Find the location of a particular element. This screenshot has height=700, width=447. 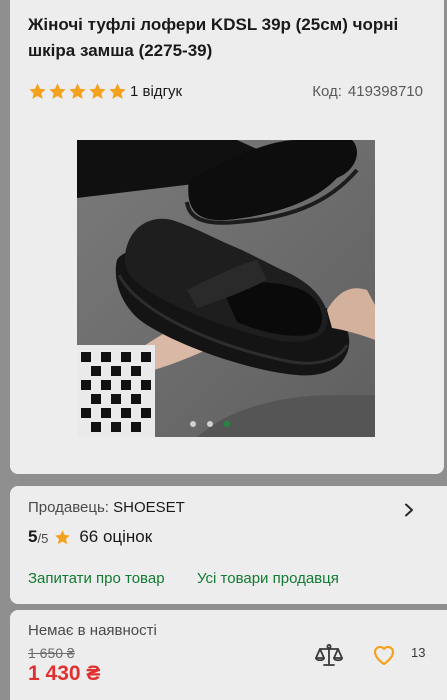

ask-about-product-link: Запитати про товар is located at coordinates (96, 578).